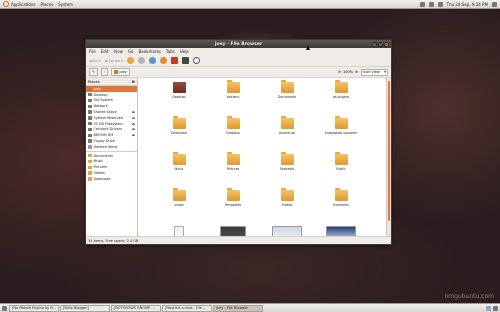 This screenshot has height=312, width=500. What do you see at coordinates (495, 308) in the screenshot?
I see `trash-icon` at bounding box center [495, 308].